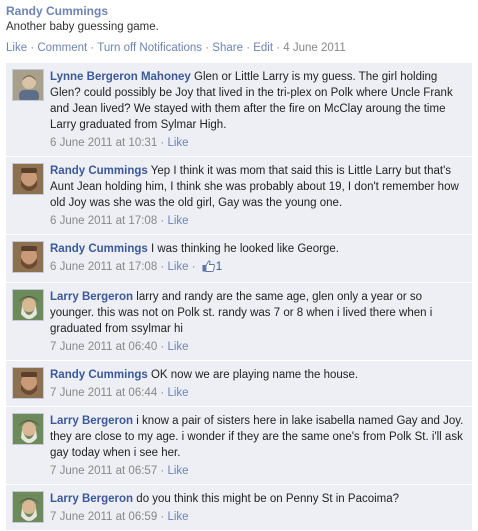  I want to click on comment-meta: 6 June 2011 at 10:31 · Like, so click(119, 143).